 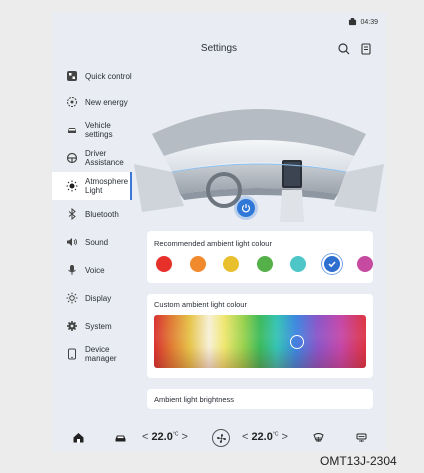 I want to click on search-icon, so click(x=344, y=49).